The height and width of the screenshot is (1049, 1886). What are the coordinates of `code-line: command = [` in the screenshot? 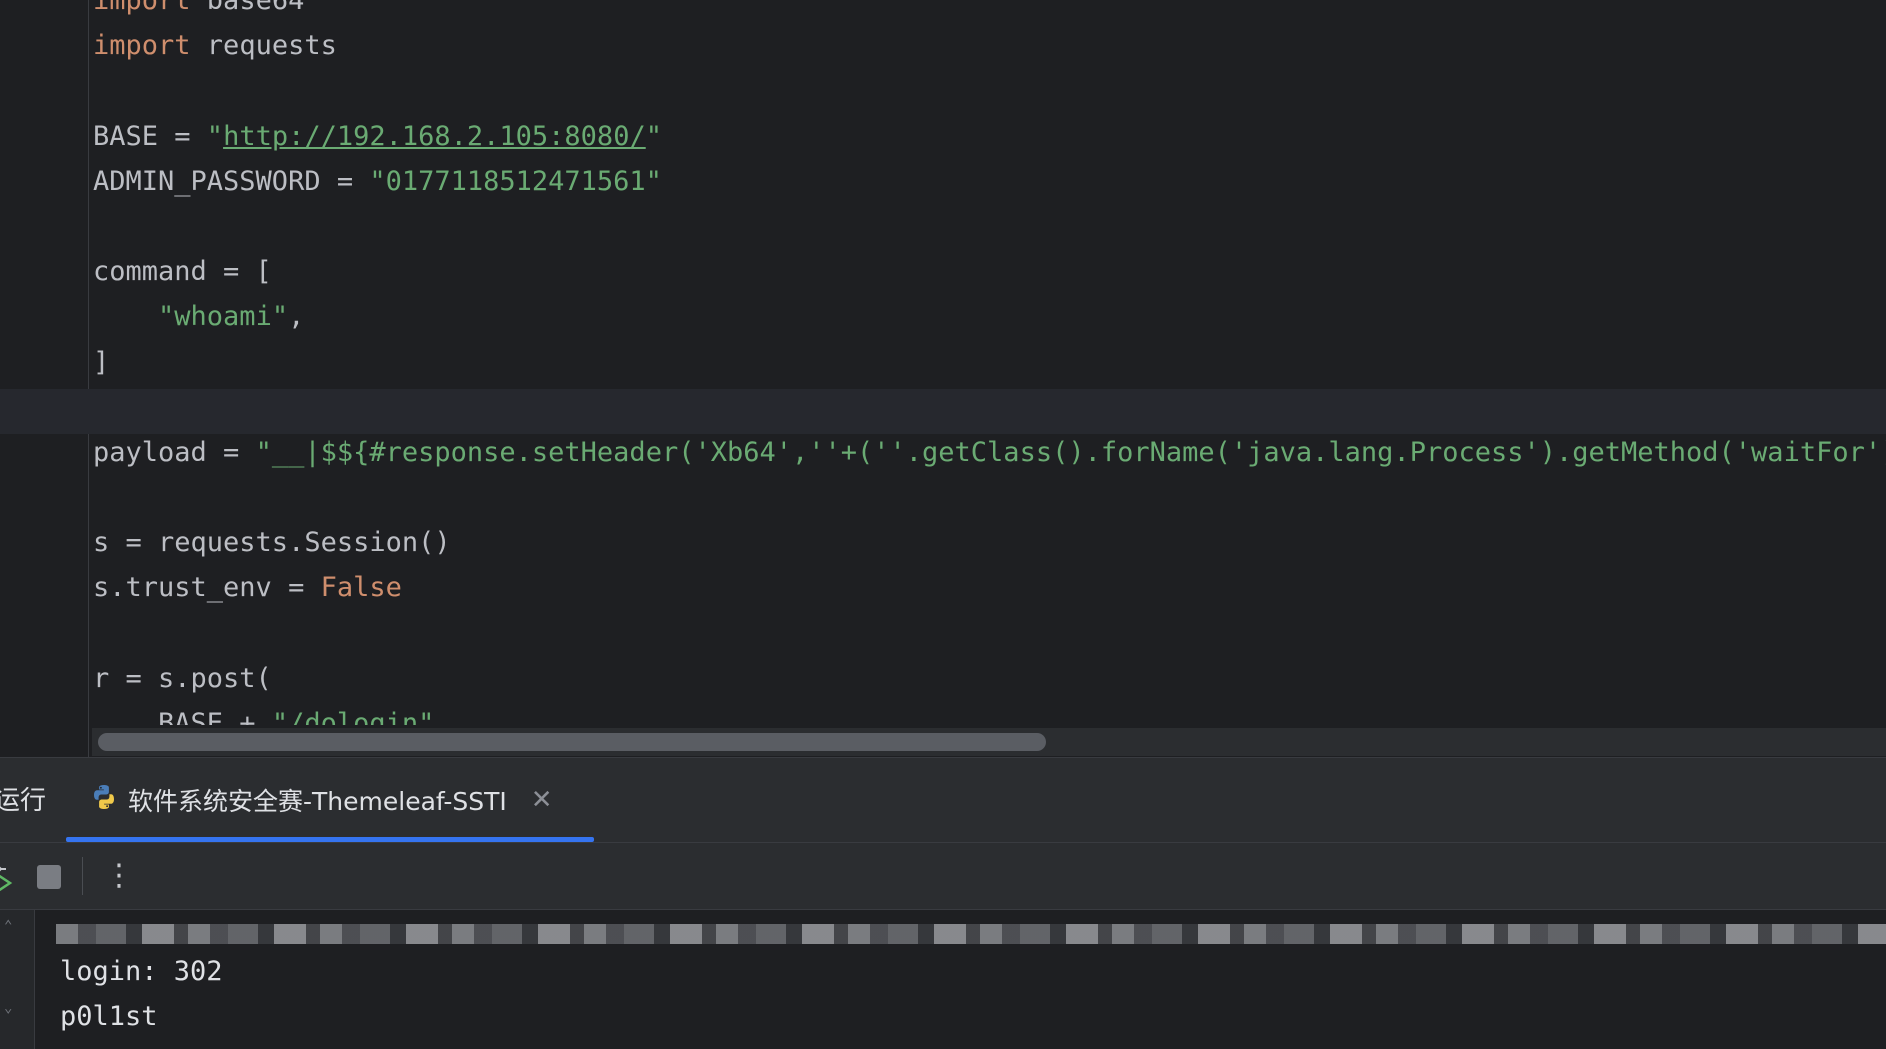 It's located at (989, 271).